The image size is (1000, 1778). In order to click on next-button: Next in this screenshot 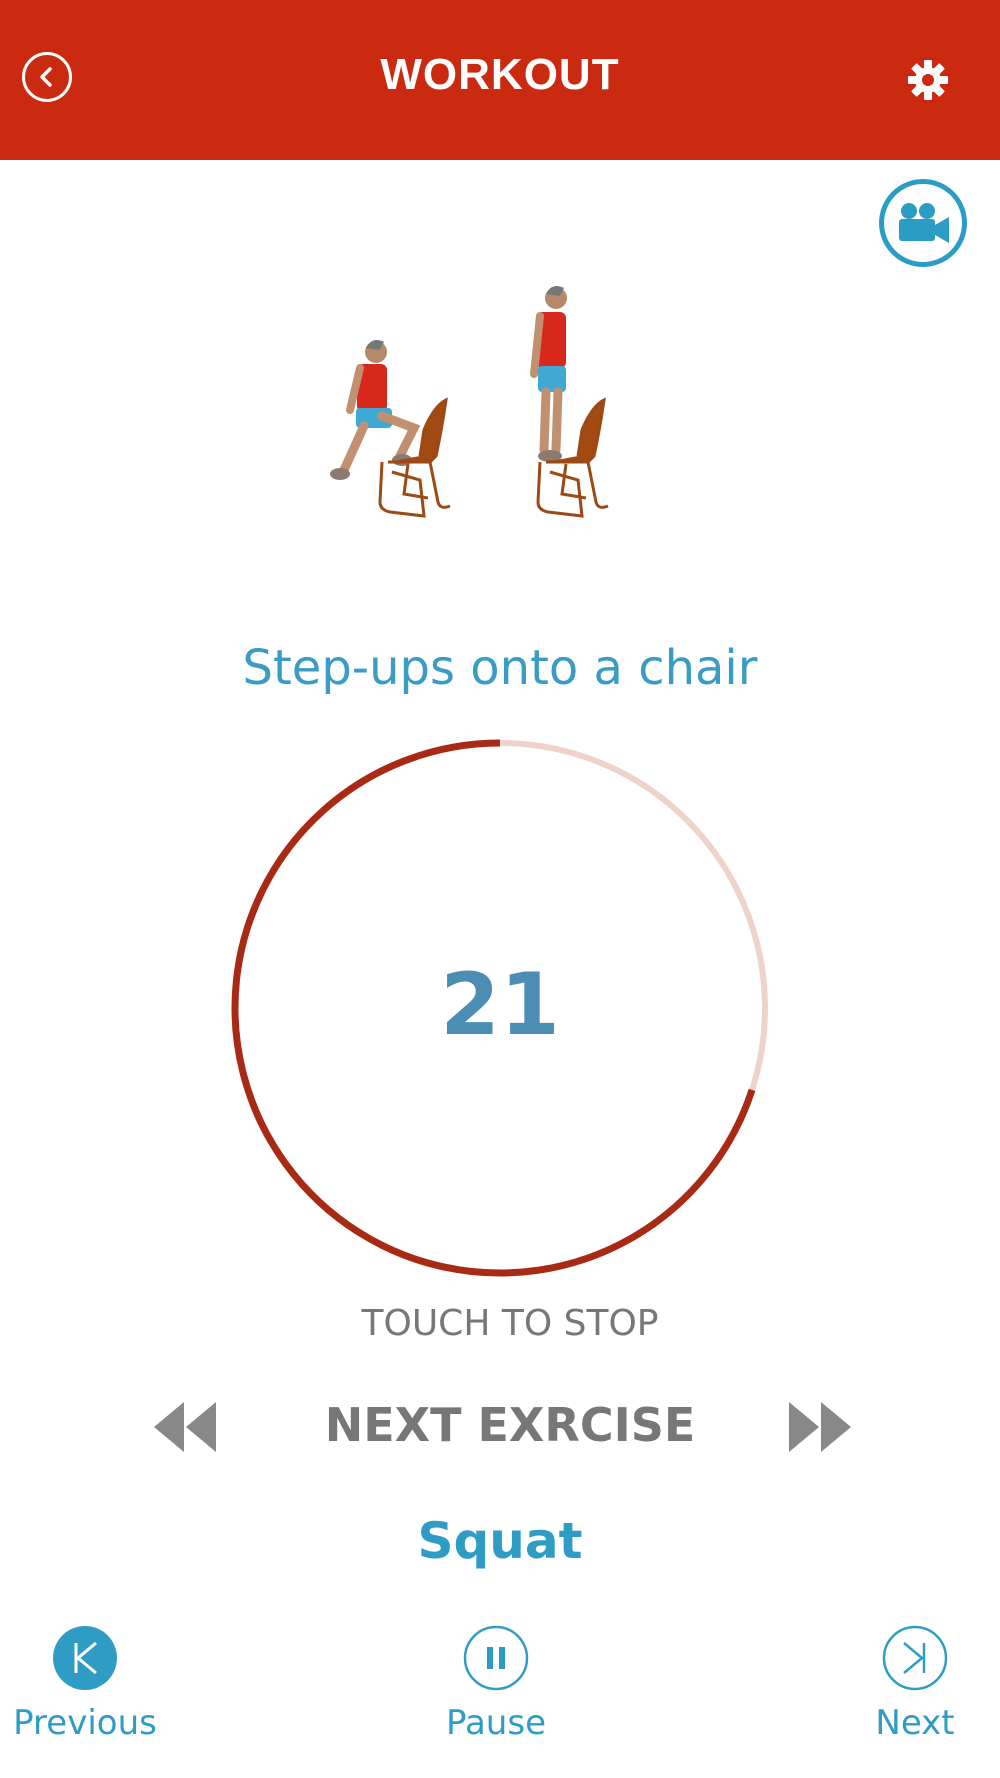, I will do `click(907, 1684)`.